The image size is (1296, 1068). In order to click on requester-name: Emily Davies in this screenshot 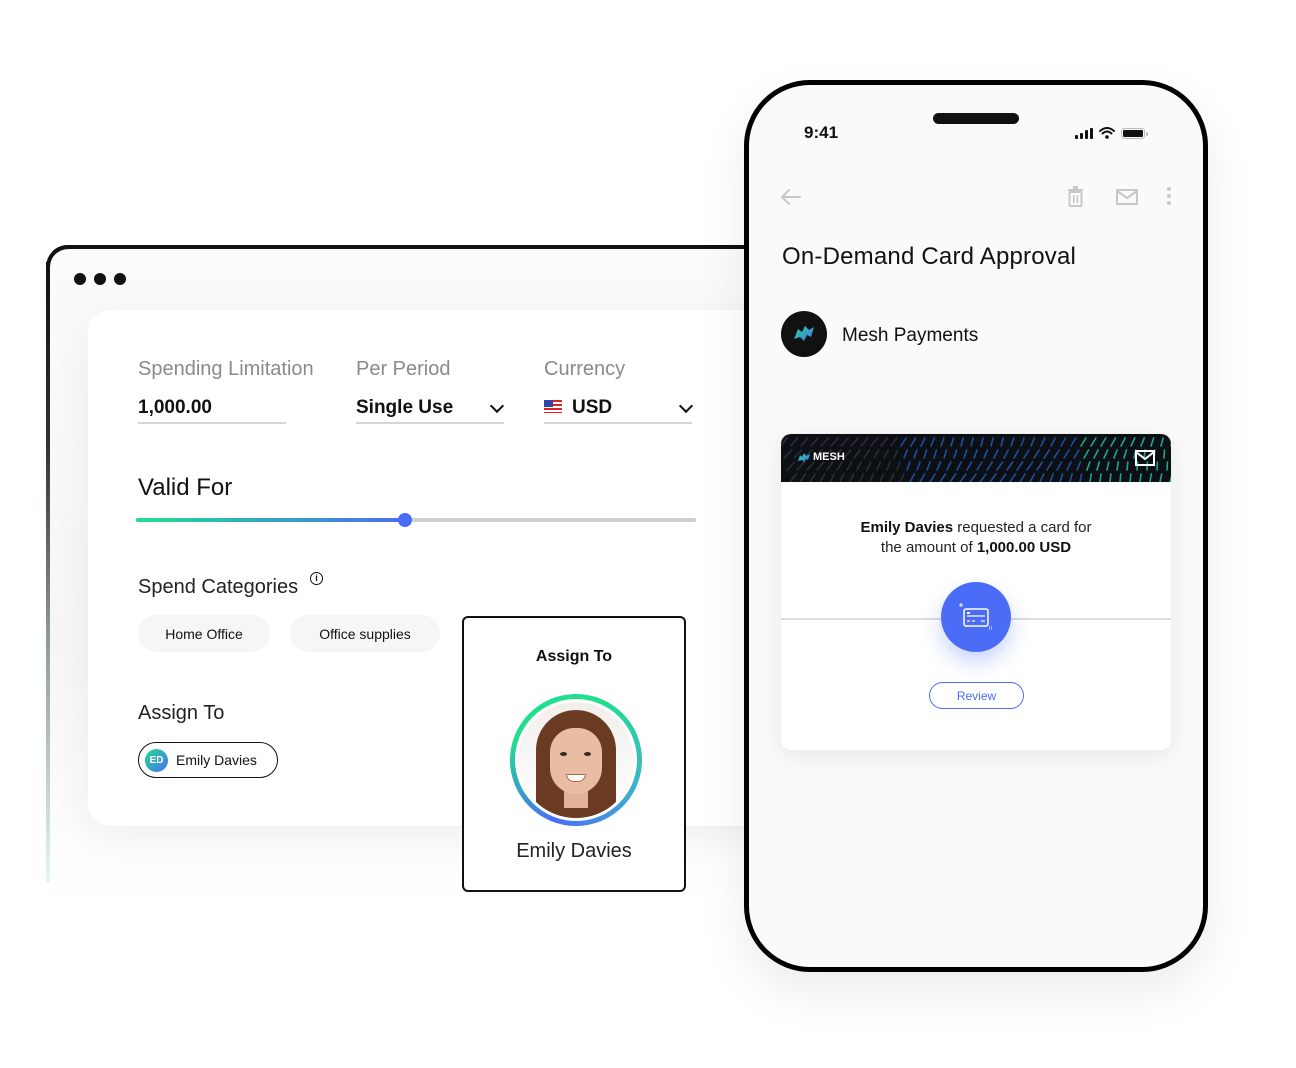, I will do `click(907, 527)`.